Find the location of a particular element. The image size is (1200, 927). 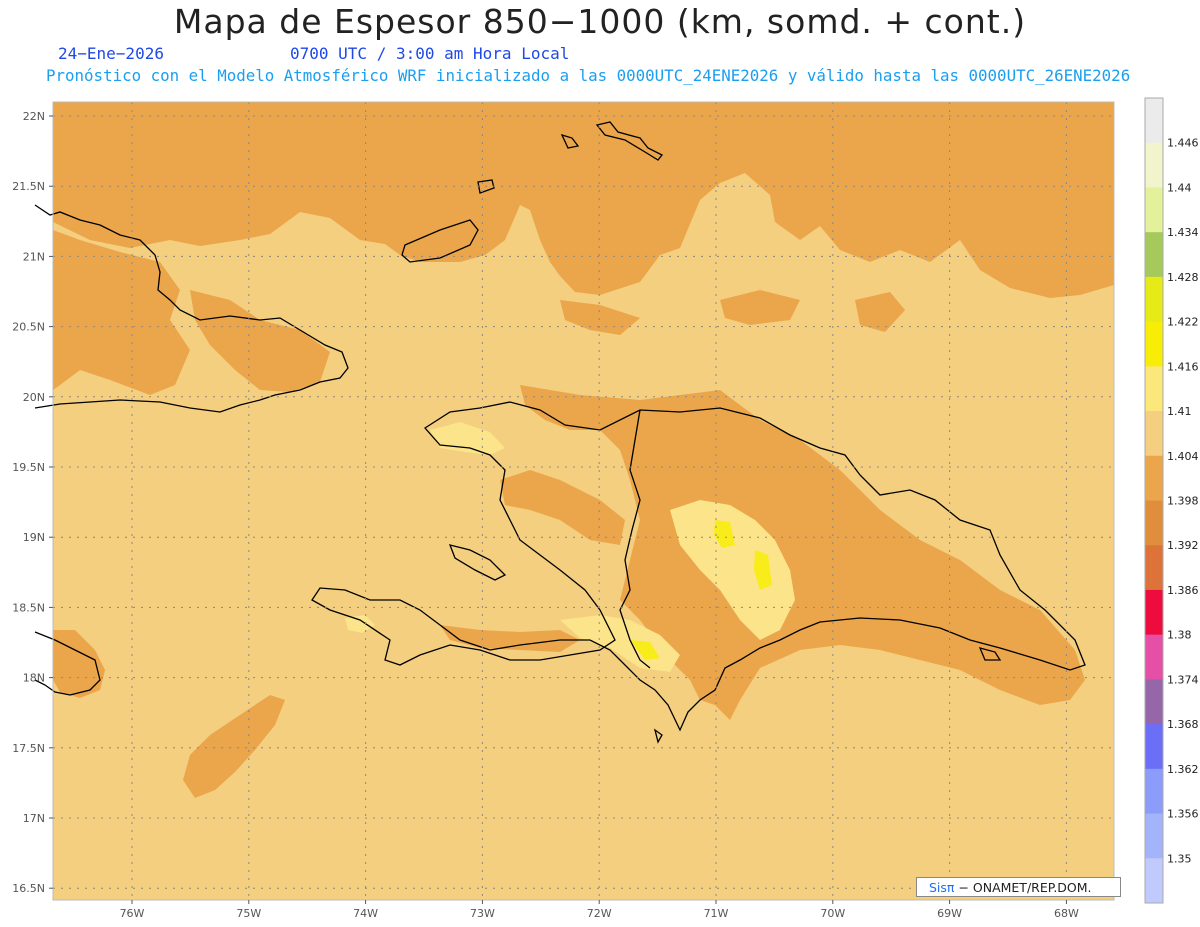

colorbar-label: 1.416 is located at coordinates (1183, 366).